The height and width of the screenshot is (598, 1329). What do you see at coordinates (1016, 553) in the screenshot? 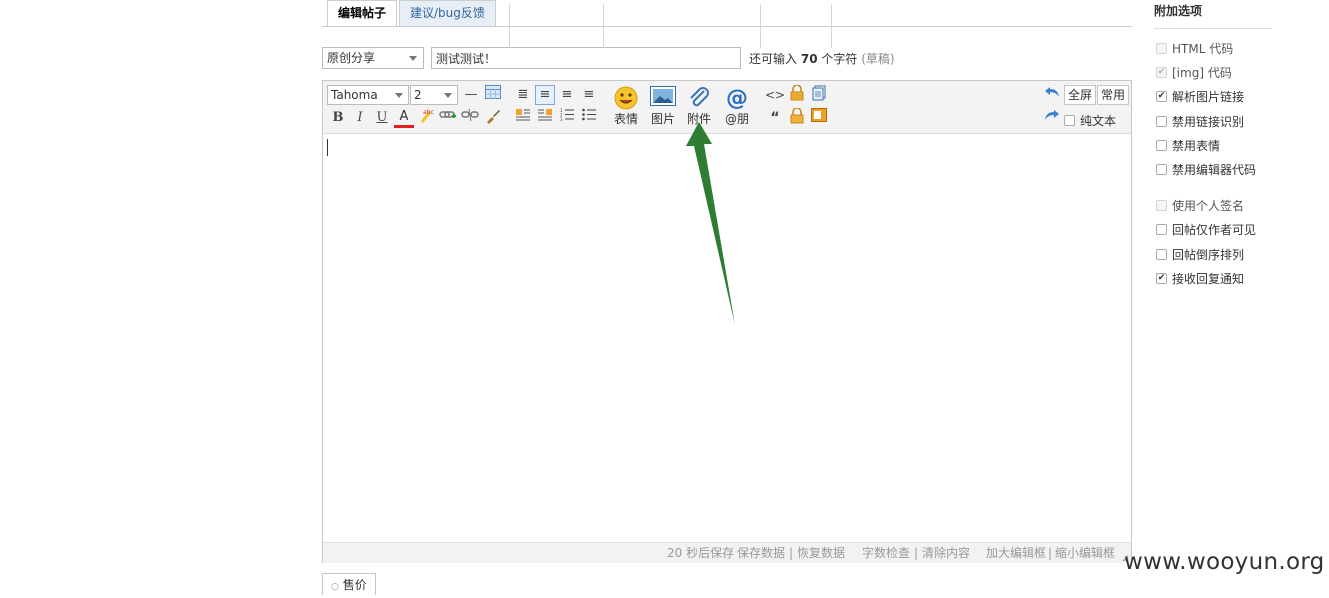
I see `enlarge-editor-link: 加大编辑框` at bounding box center [1016, 553].